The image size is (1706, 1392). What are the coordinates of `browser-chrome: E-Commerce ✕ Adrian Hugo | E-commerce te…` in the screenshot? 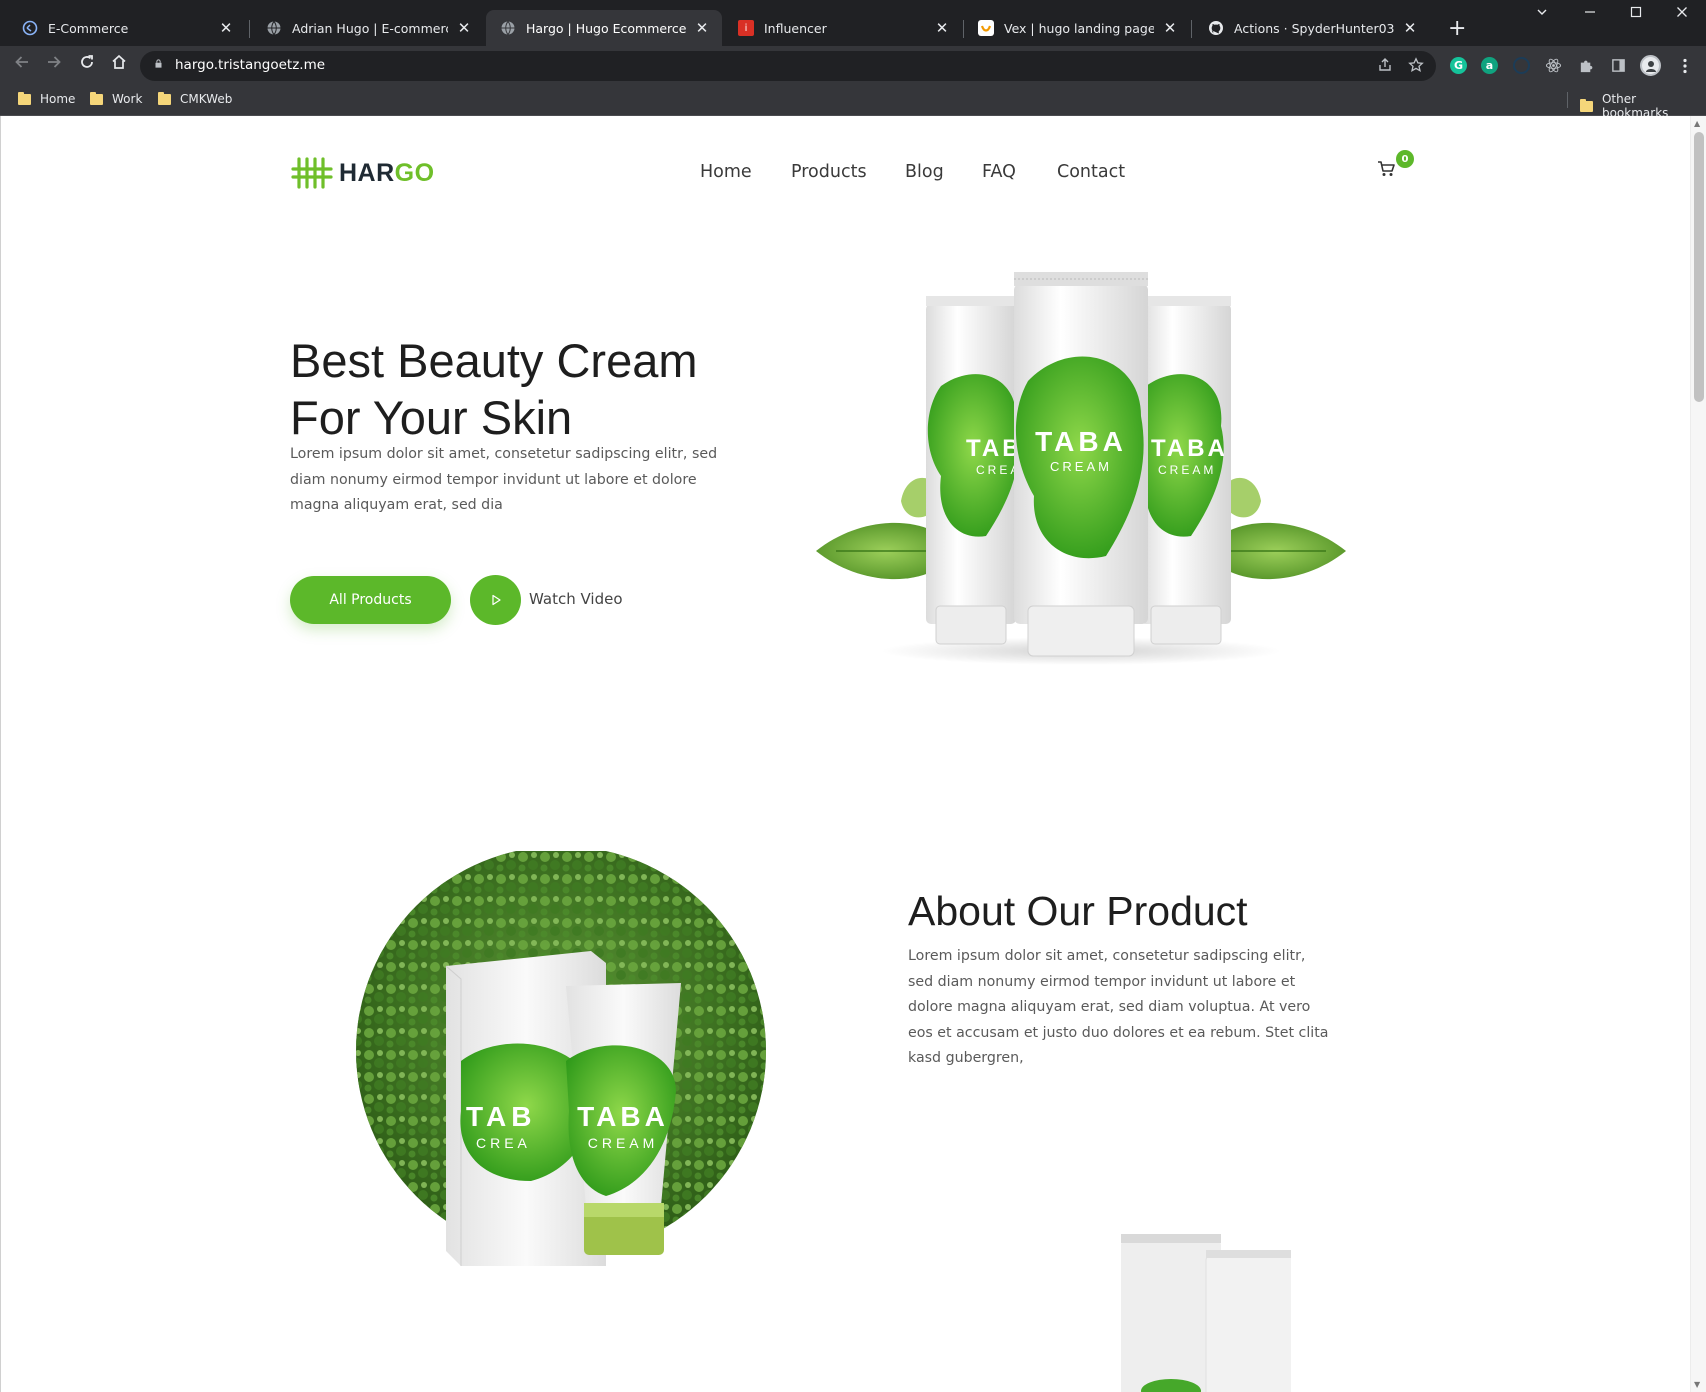 It's located at (853, 60).